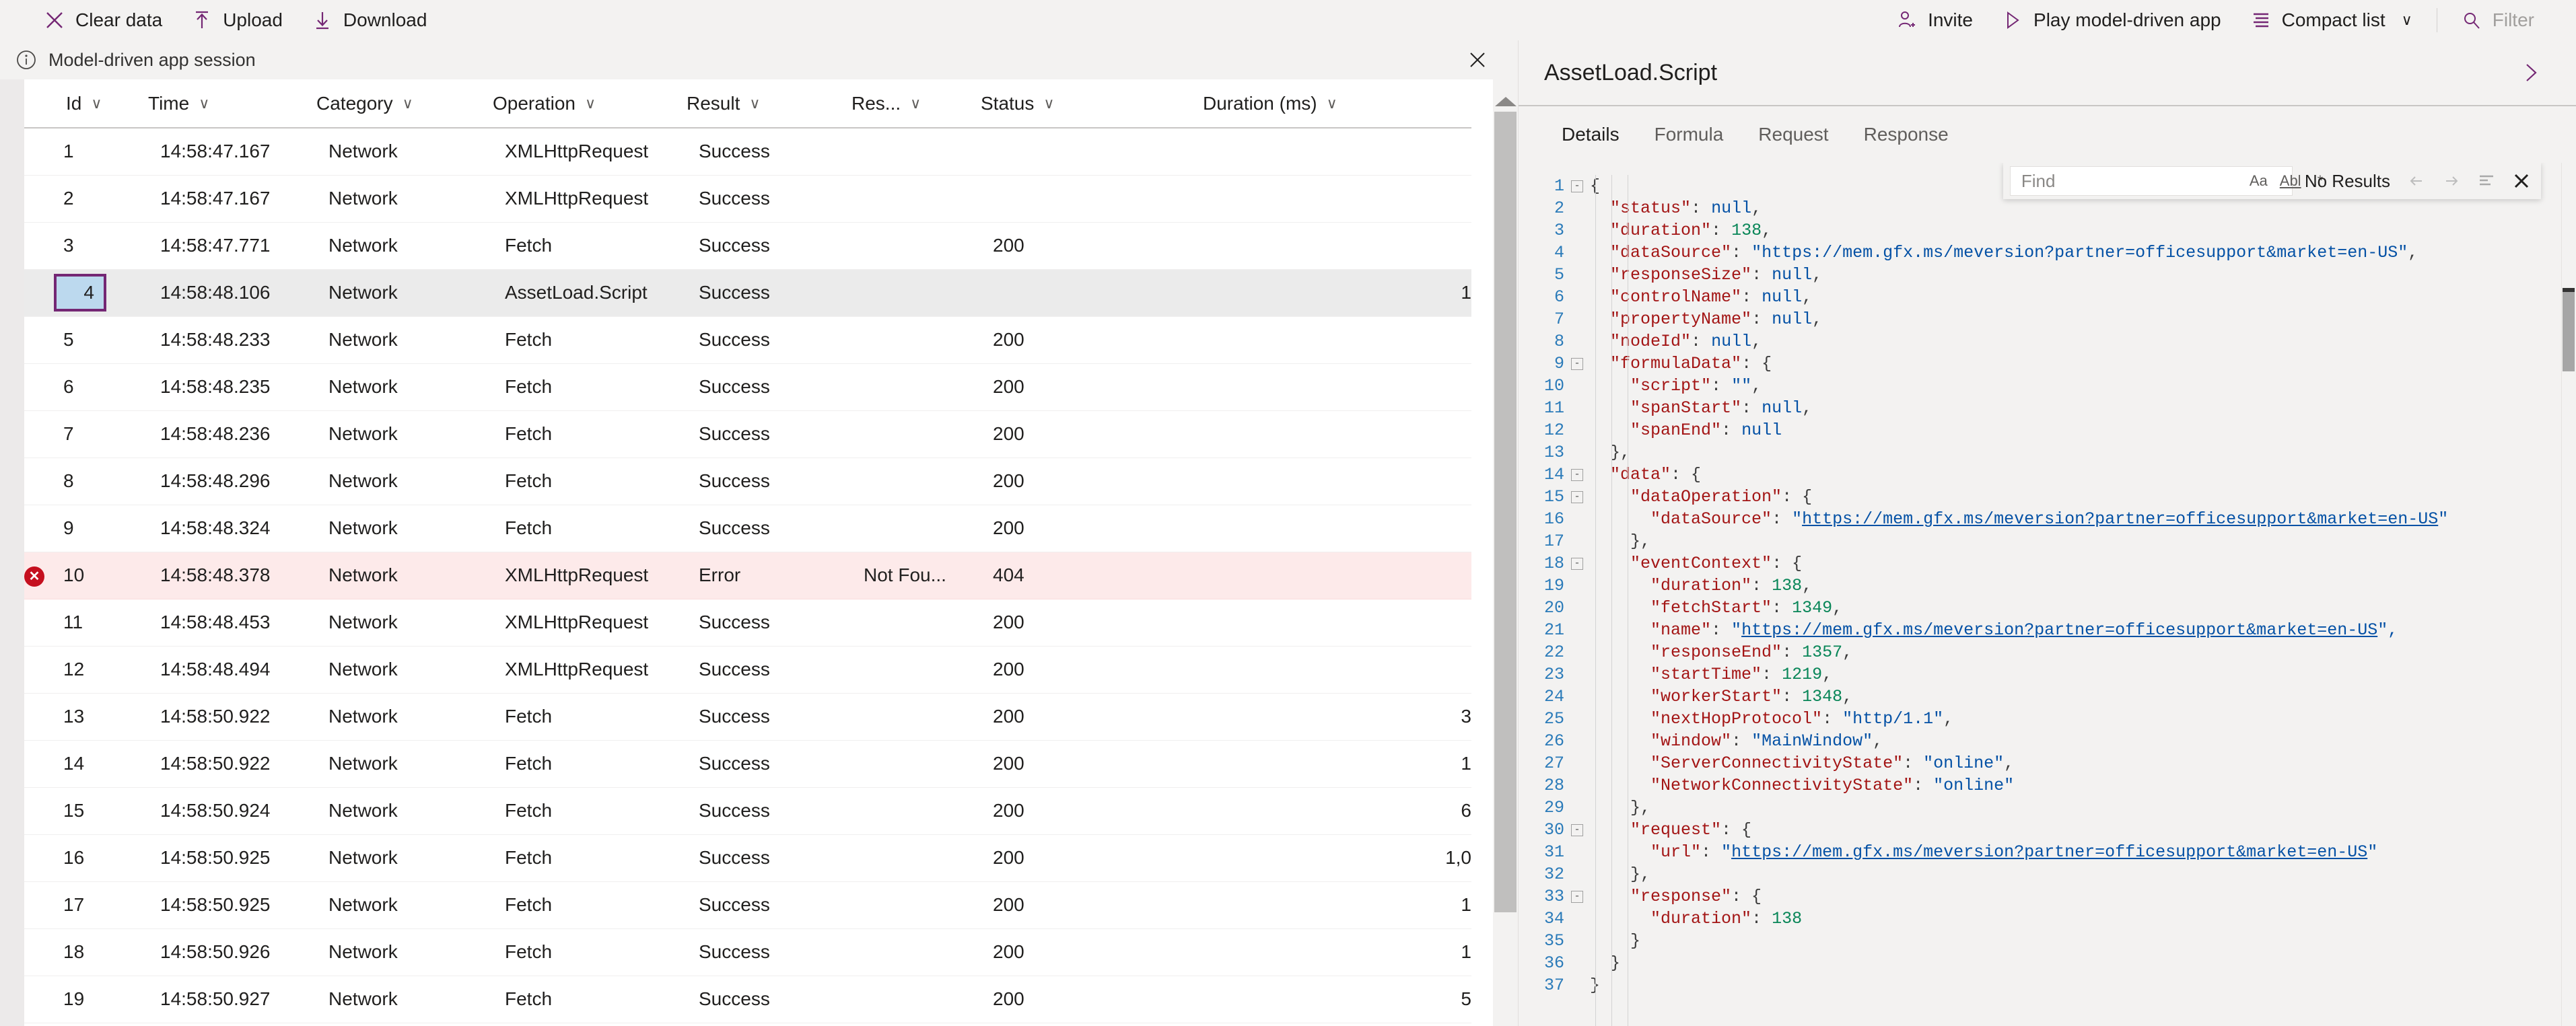 Image resolution: width=2576 pixels, height=1026 pixels. Describe the element at coordinates (747, 858) in the screenshot. I see `table-row: 16 14:58:50.925 Network Fetch Success 200 1,0` at that location.